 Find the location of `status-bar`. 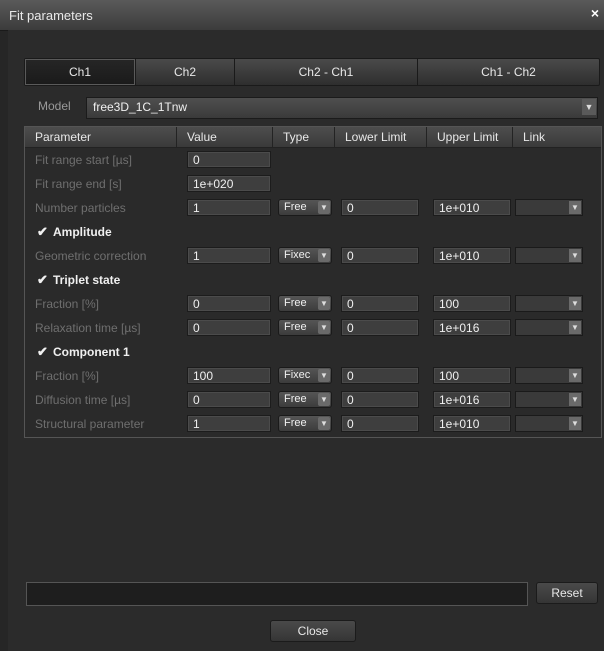

status-bar is located at coordinates (277, 594).